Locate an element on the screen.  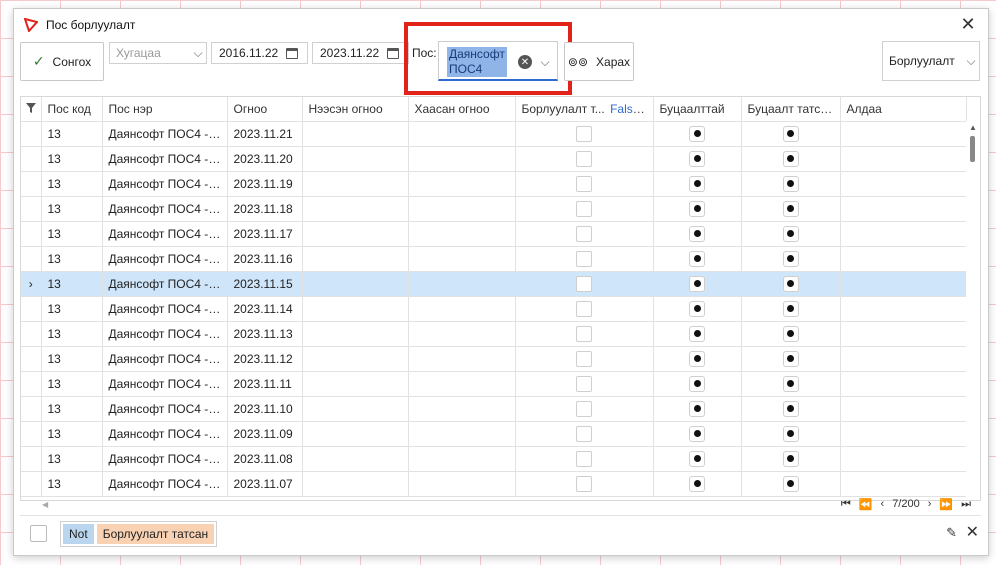
first-page-icon: ⏮ is located at coordinates (846, 504).